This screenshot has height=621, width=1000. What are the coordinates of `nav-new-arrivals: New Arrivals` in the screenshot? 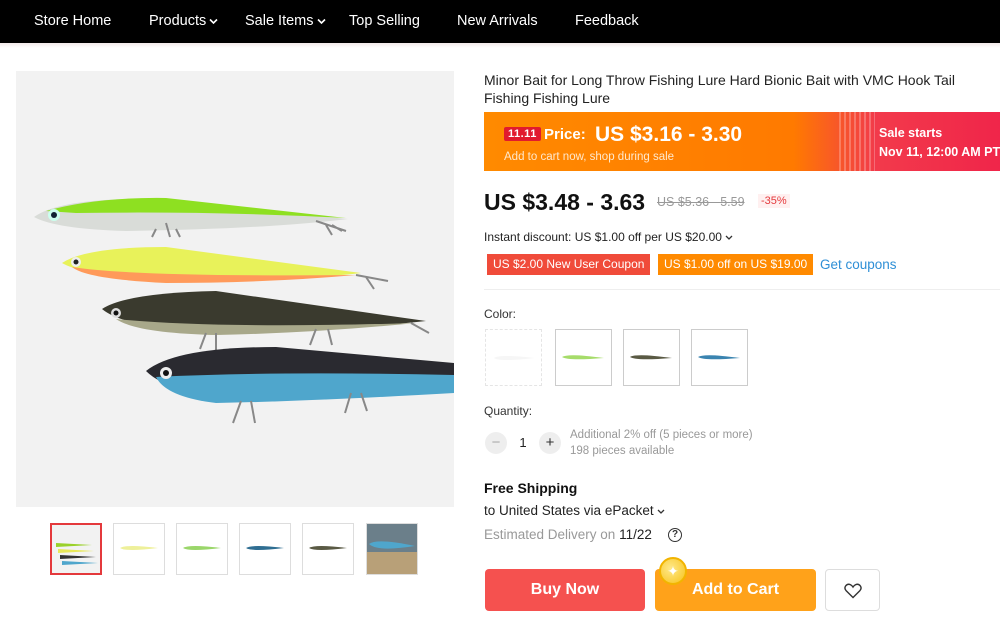 It's located at (497, 21).